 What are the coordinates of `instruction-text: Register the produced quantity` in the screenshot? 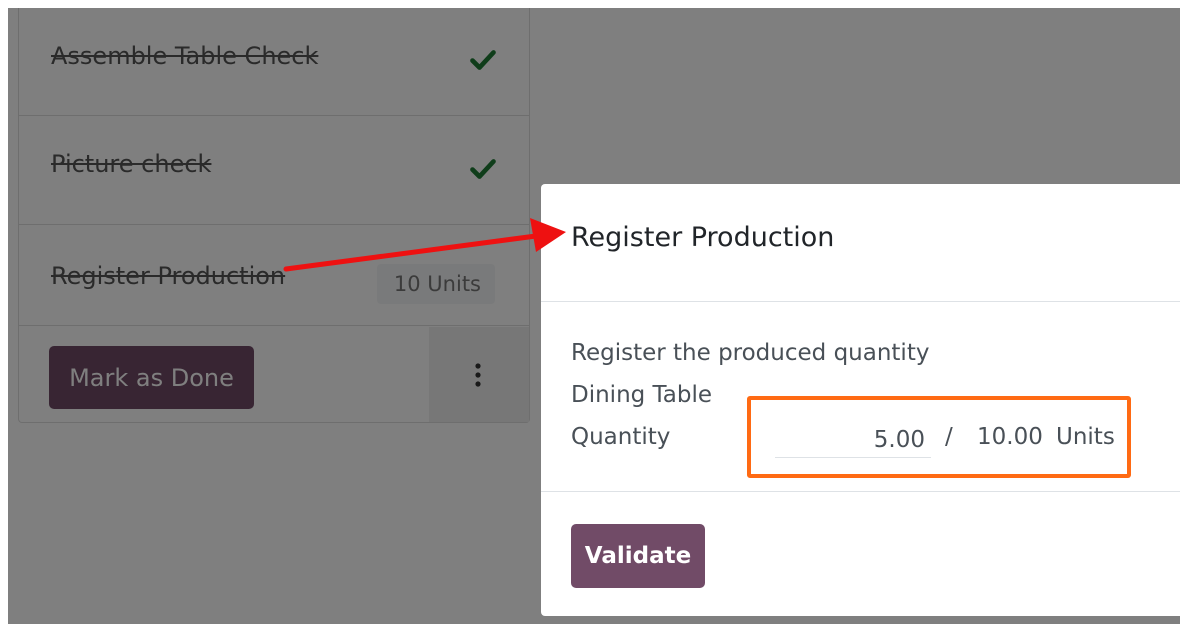 It's located at (750, 353).